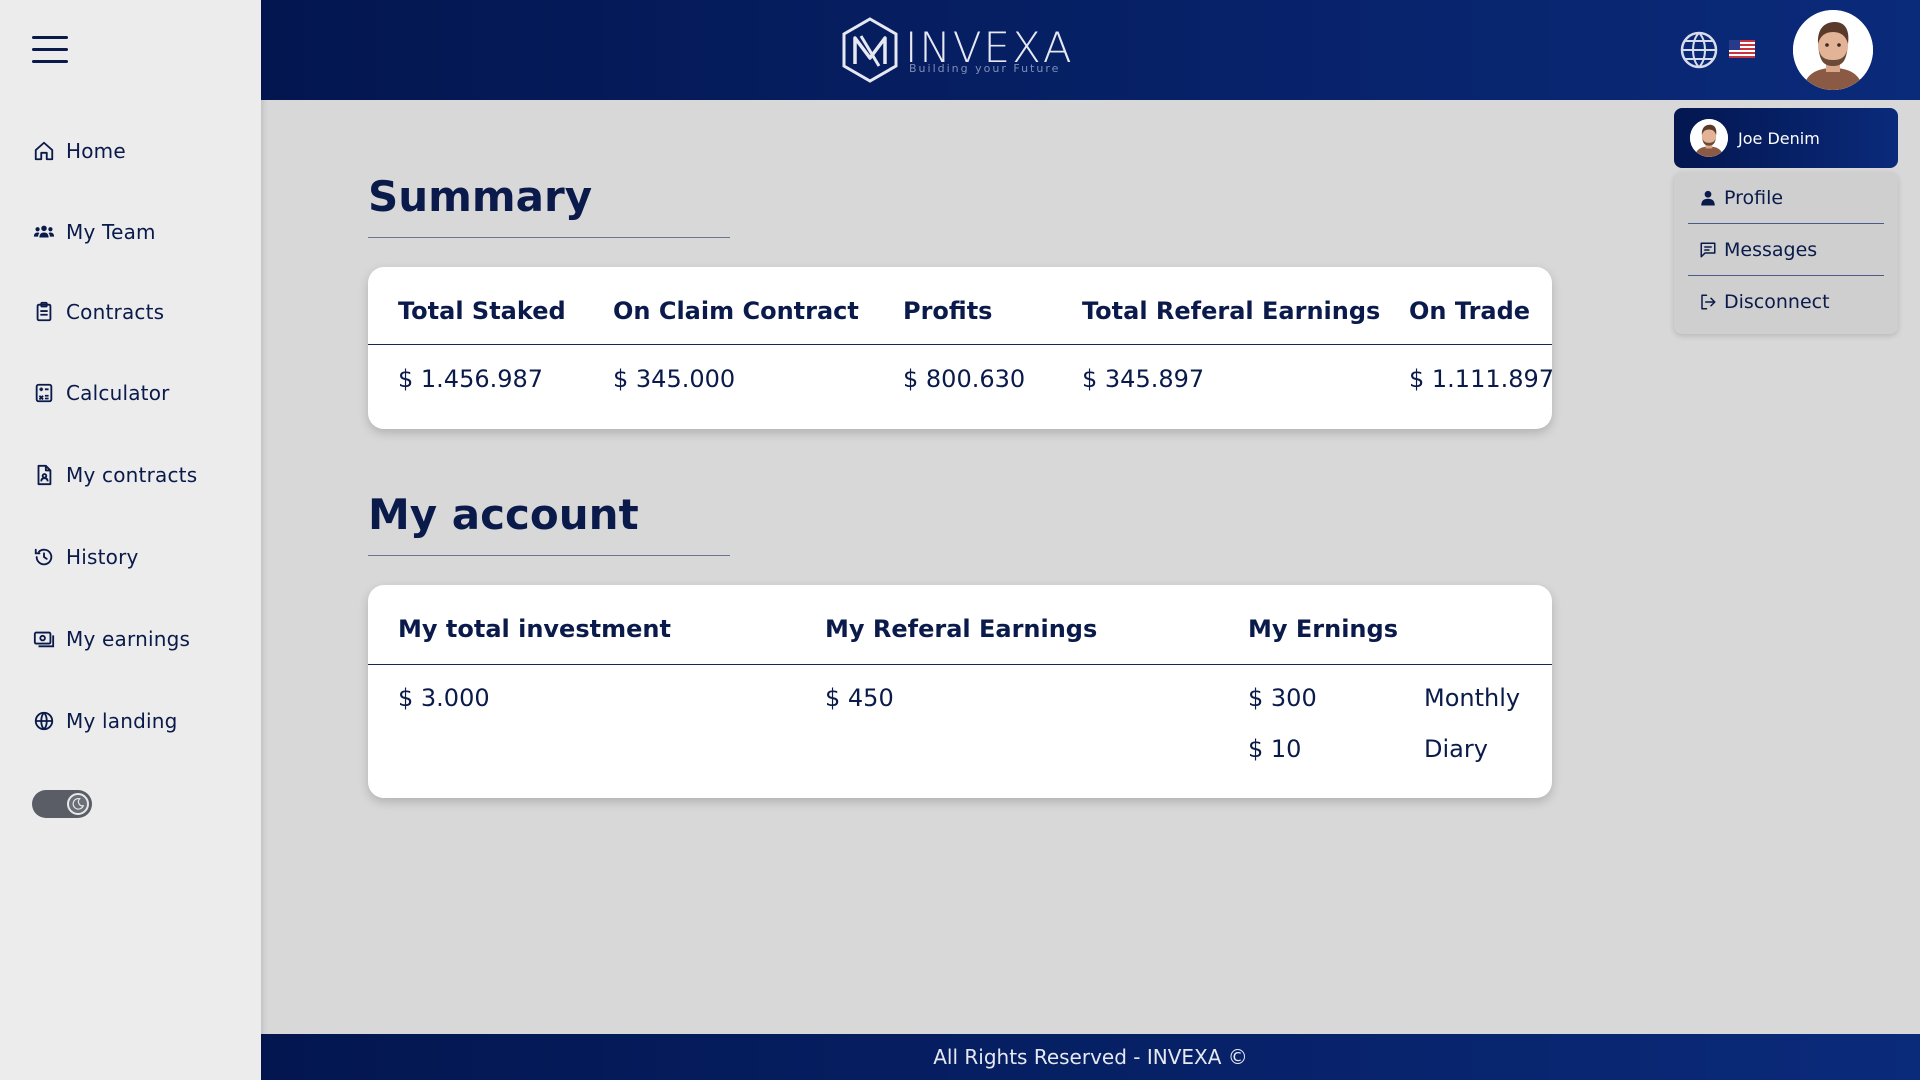 This screenshot has width=1920, height=1080. Describe the element at coordinates (859, 698) in the screenshot. I see `referal-earnings-value: $ 450` at that location.